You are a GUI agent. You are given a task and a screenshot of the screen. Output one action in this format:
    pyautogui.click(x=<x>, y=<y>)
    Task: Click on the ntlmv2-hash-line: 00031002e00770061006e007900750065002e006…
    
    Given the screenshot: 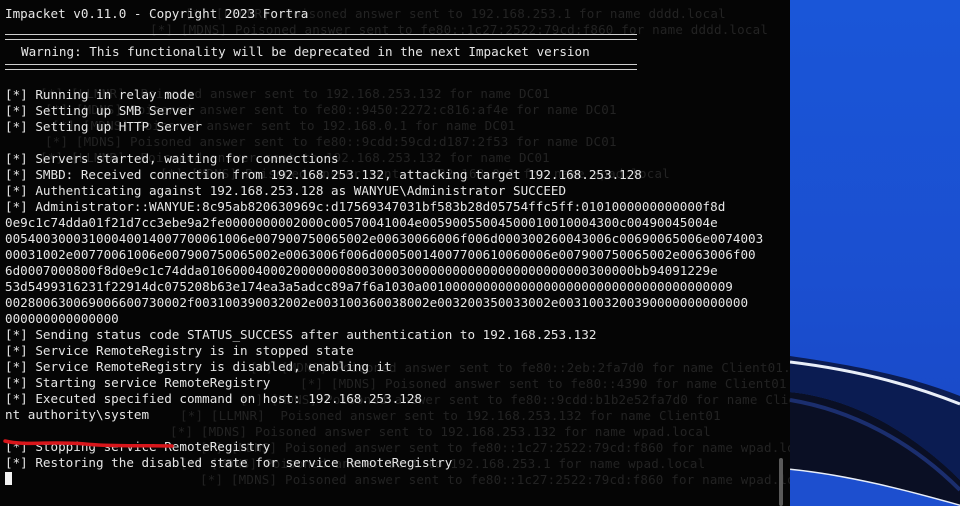 What is the action you would take?
    pyautogui.click(x=380, y=254)
    